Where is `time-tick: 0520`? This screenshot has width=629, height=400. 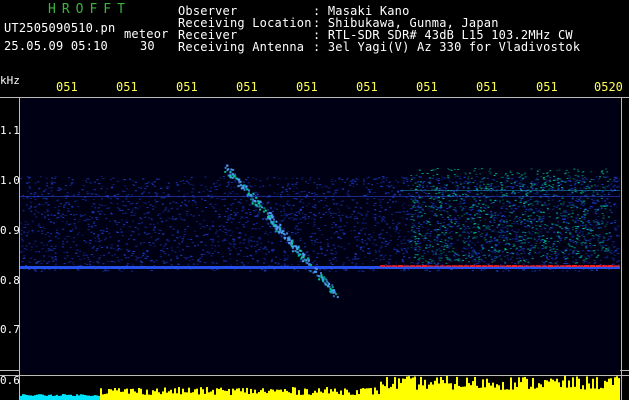
time-tick: 0520 is located at coordinates (608, 87).